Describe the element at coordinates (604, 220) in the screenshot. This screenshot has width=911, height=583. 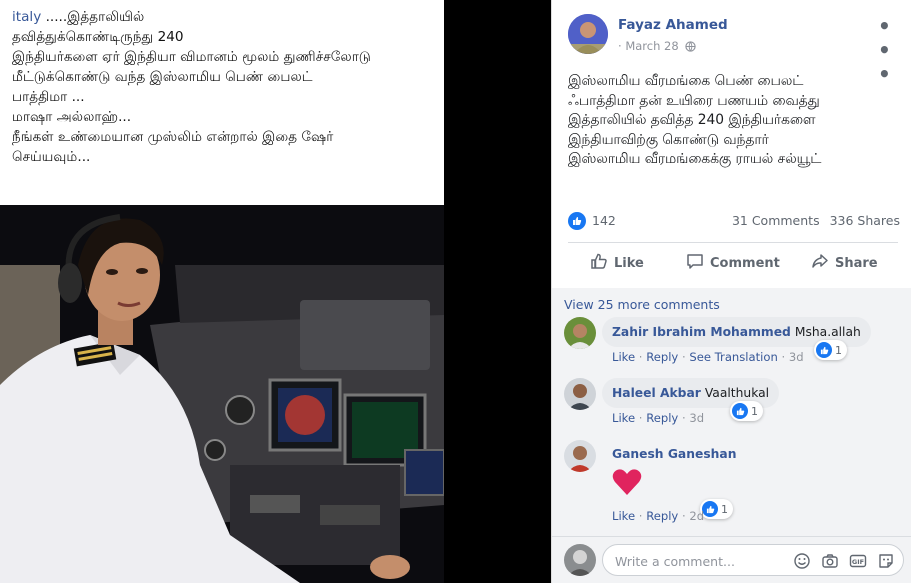
I see `reactions-count: 142` at that location.